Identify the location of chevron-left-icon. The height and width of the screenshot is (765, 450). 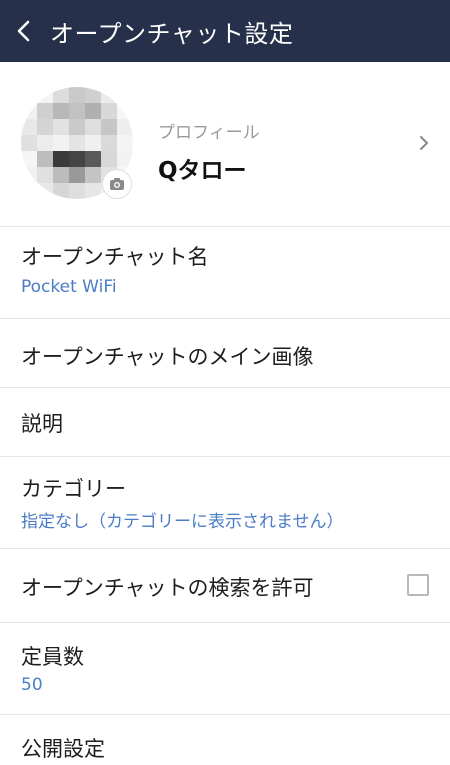
(23, 31).